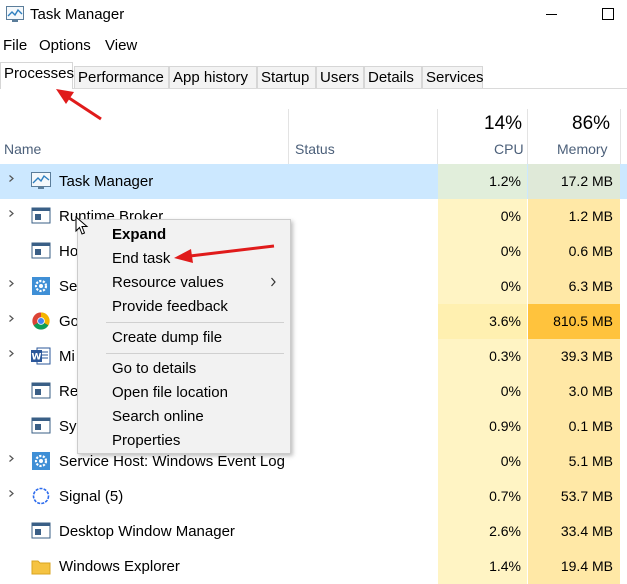 The width and height of the screenshot is (627, 584). I want to click on column-memory-header: Memory, so click(582, 149).